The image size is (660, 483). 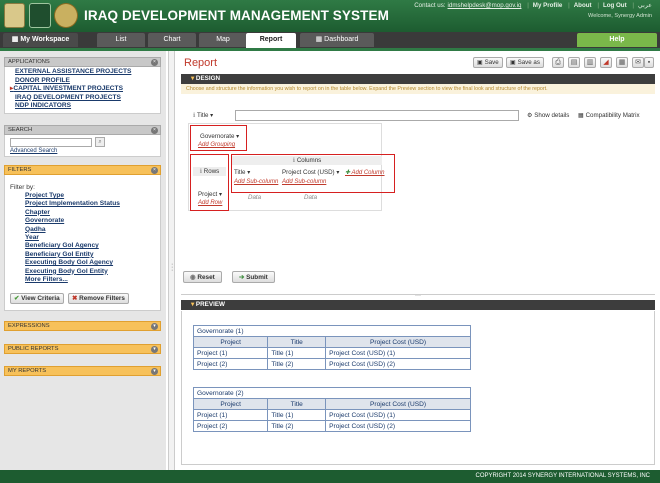 I want to click on pdf-icon: ◢, so click(x=606, y=62).